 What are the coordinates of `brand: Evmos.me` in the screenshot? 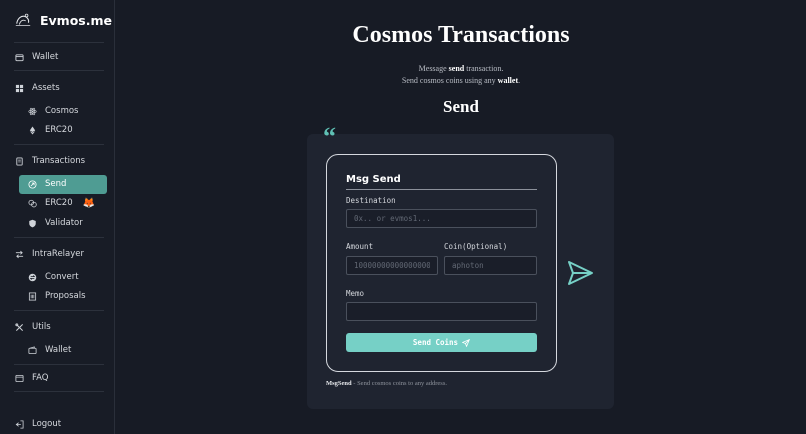 It's located at (63, 20).